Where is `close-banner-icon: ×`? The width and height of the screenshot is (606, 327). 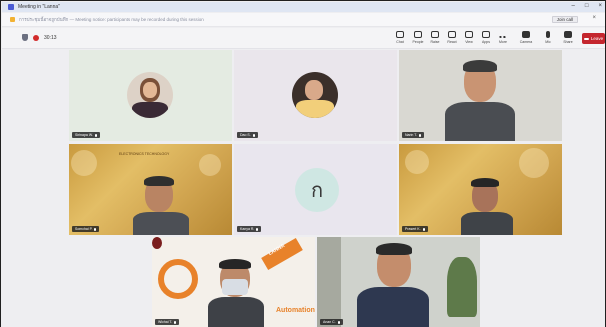 close-banner-icon: × is located at coordinates (594, 18).